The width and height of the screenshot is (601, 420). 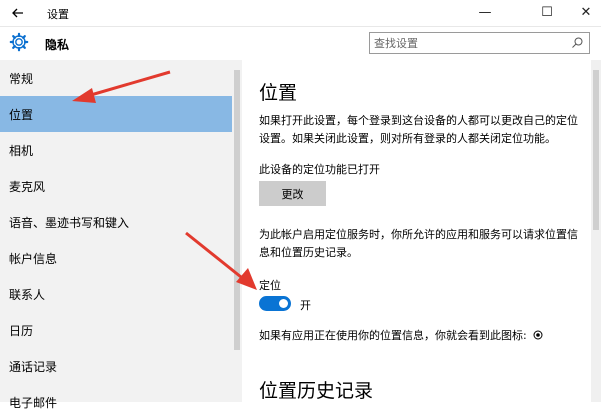 What do you see at coordinates (27, 295) in the screenshot?
I see `sidebar-item-label: 联系人` at bounding box center [27, 295].